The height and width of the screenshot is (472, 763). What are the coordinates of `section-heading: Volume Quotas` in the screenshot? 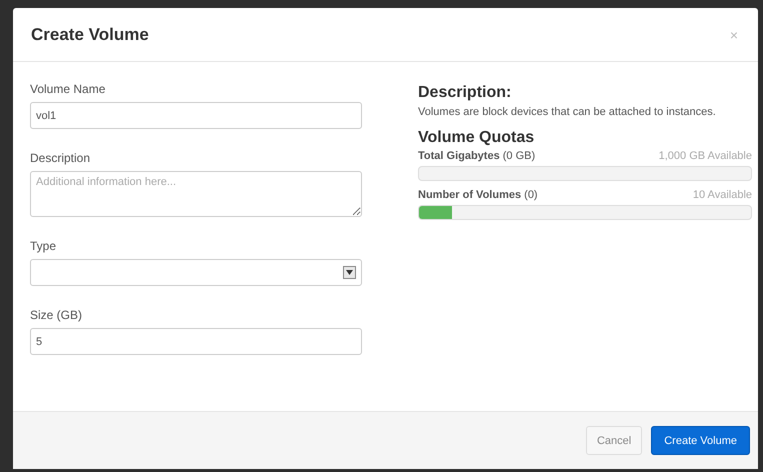 It's located at (477, 138).